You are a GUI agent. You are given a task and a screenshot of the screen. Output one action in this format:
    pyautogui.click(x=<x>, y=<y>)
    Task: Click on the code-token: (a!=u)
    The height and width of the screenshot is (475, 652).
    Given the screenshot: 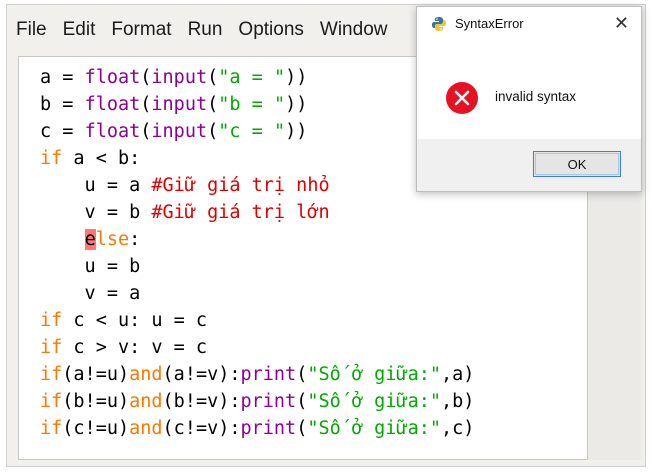 What is the action you would take?
    pyautogui.click(x=96, y=374)
    